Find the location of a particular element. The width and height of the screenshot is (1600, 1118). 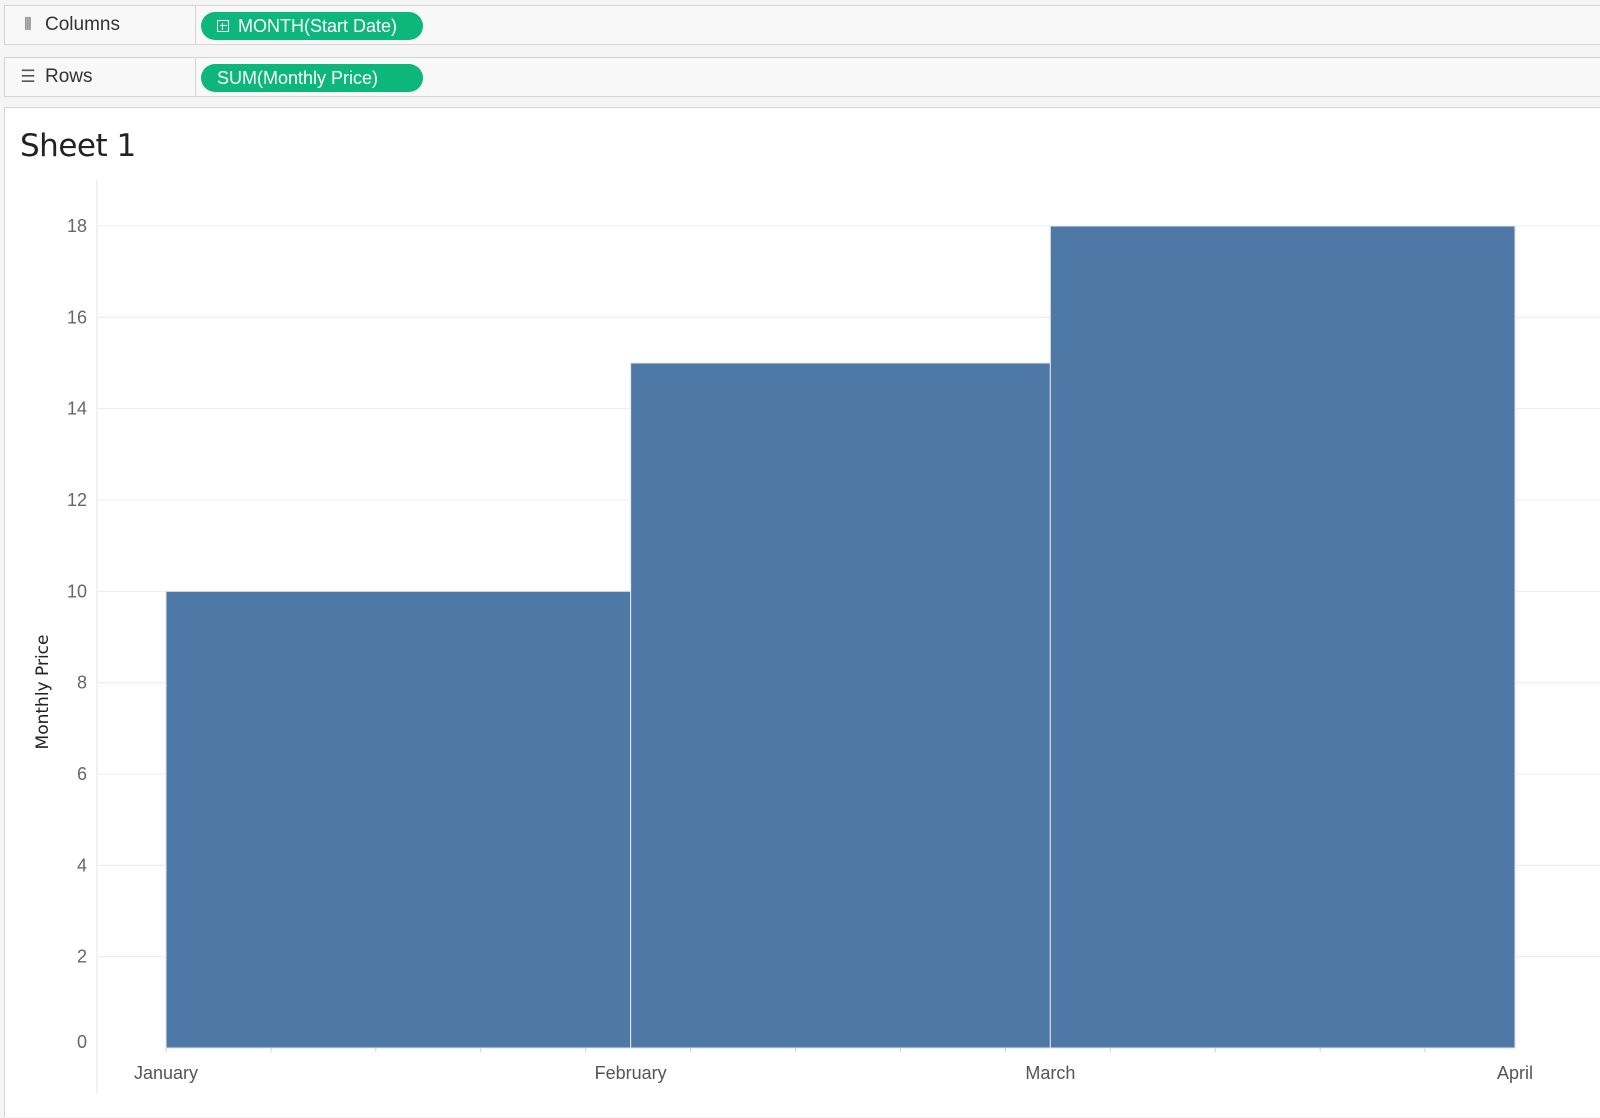

y-tick-label-18: 18 is located at coordinates (77, 226).